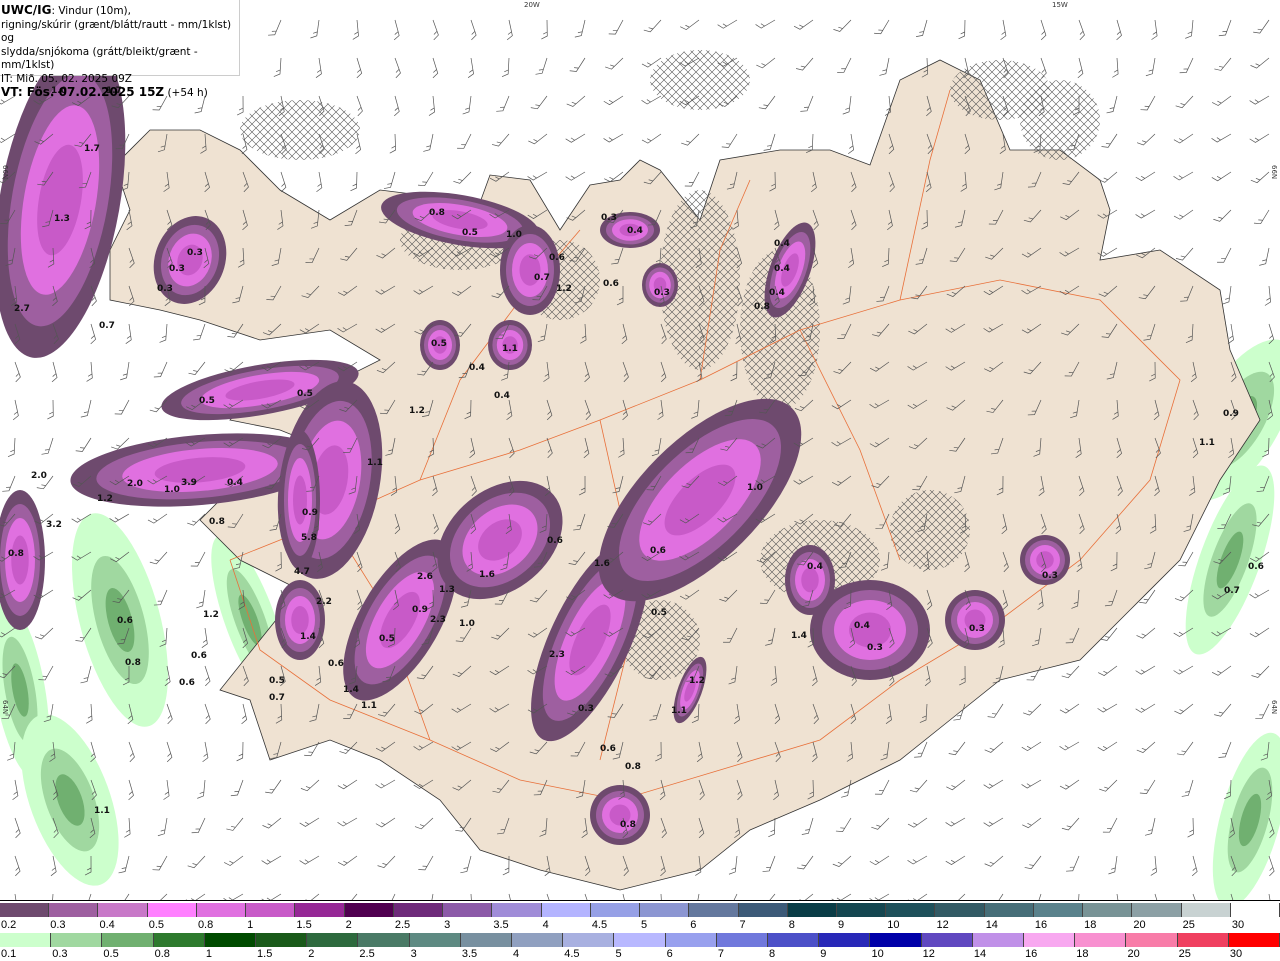 Image resolution: width=1280 pixels, height=961 pixels. I want to click on rain-legend-label: 1, so click(208, 954).